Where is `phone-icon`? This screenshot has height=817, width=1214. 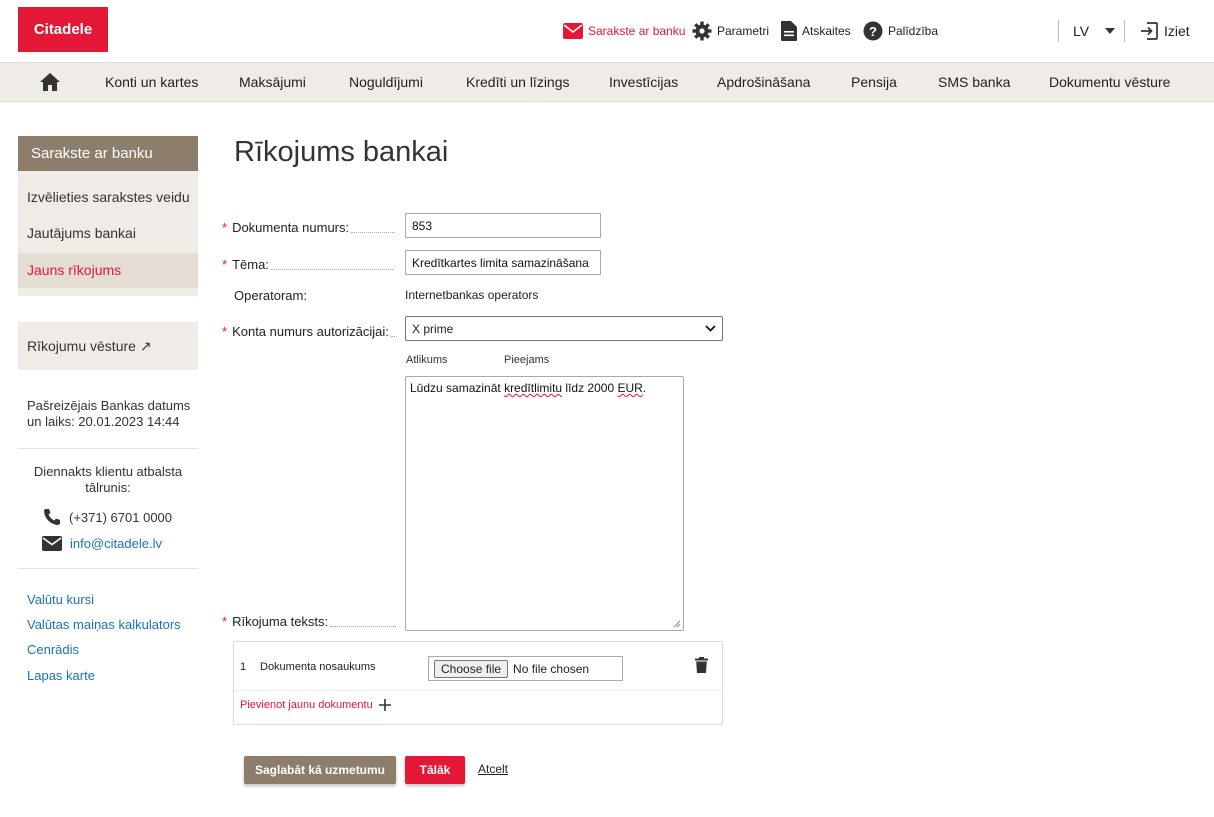 phone-icon is located at coordinates (52, 517).